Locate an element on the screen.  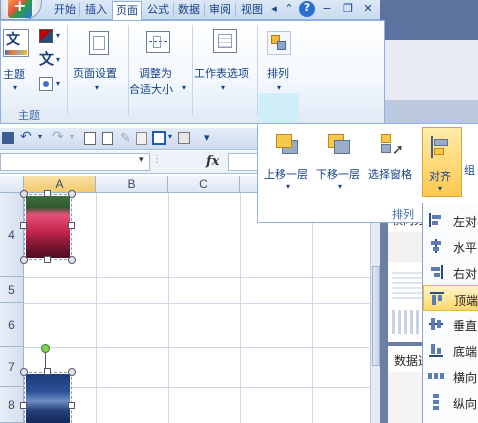
formula-input is located at coordinates (243, 162).